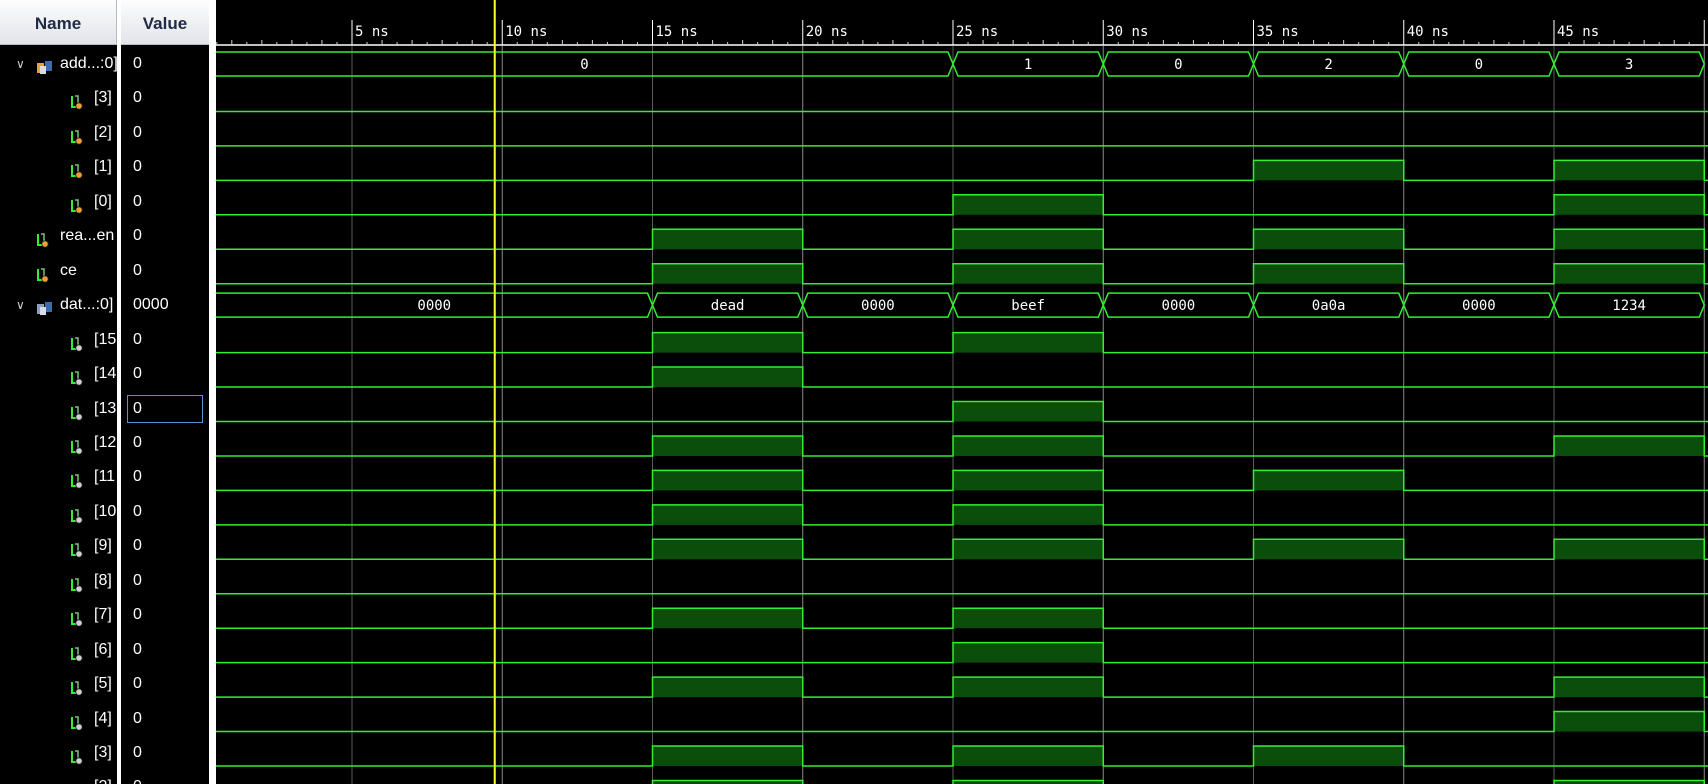  Describe the element at coordinates (1578, 32) in the screenshot. I see `timeline-label: 45 ns` at that location.